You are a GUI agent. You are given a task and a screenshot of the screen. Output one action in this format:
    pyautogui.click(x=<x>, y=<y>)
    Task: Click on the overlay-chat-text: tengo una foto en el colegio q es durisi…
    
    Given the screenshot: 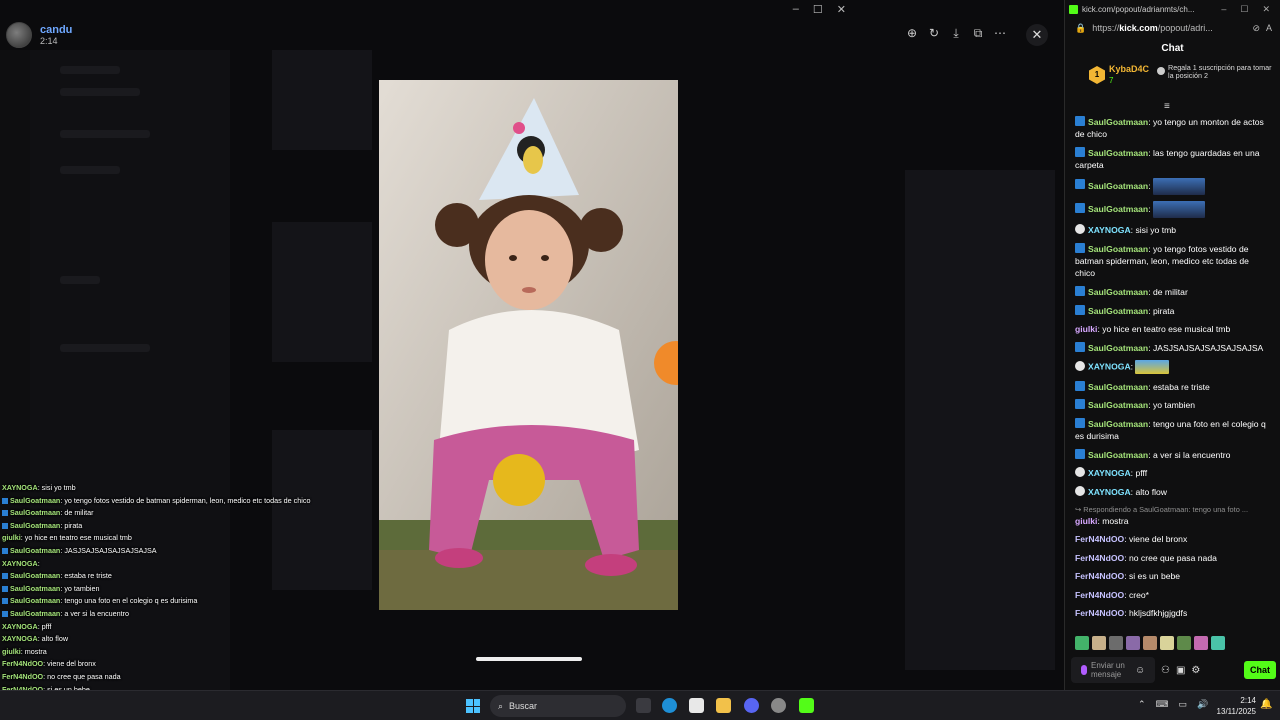 What is the action you would take?
    pyautogui.click(x=130, y=601)
    